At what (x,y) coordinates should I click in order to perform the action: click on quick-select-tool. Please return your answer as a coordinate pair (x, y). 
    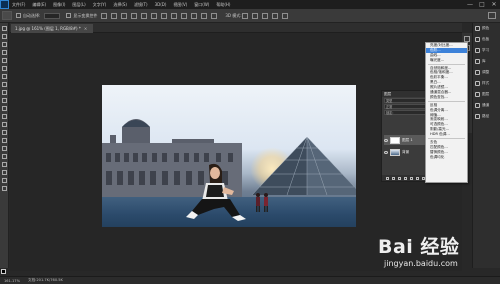
    Looking at the image, I should click on (4, 52).